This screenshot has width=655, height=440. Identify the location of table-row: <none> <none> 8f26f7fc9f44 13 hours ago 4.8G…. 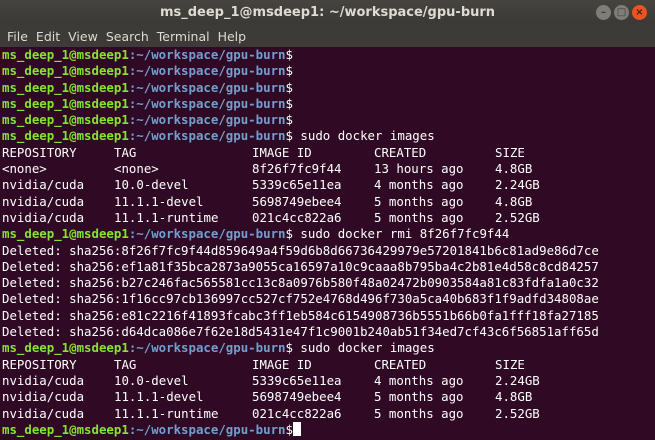
(328, 169).